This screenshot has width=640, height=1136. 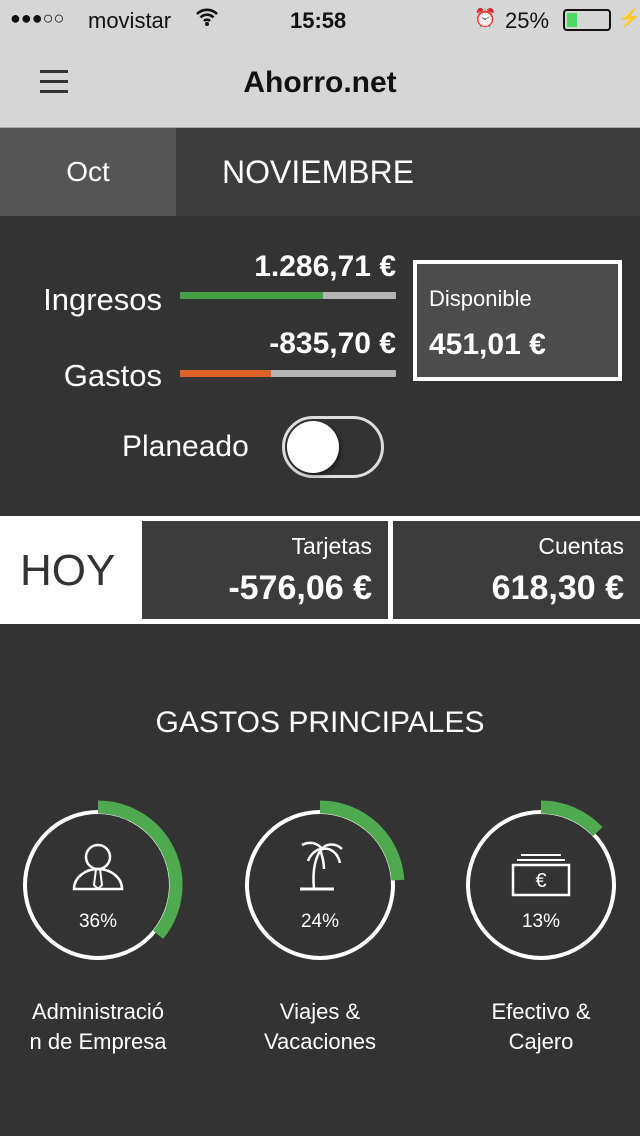 I want to click on category-percent: 24%, so click(x=320, y=921).